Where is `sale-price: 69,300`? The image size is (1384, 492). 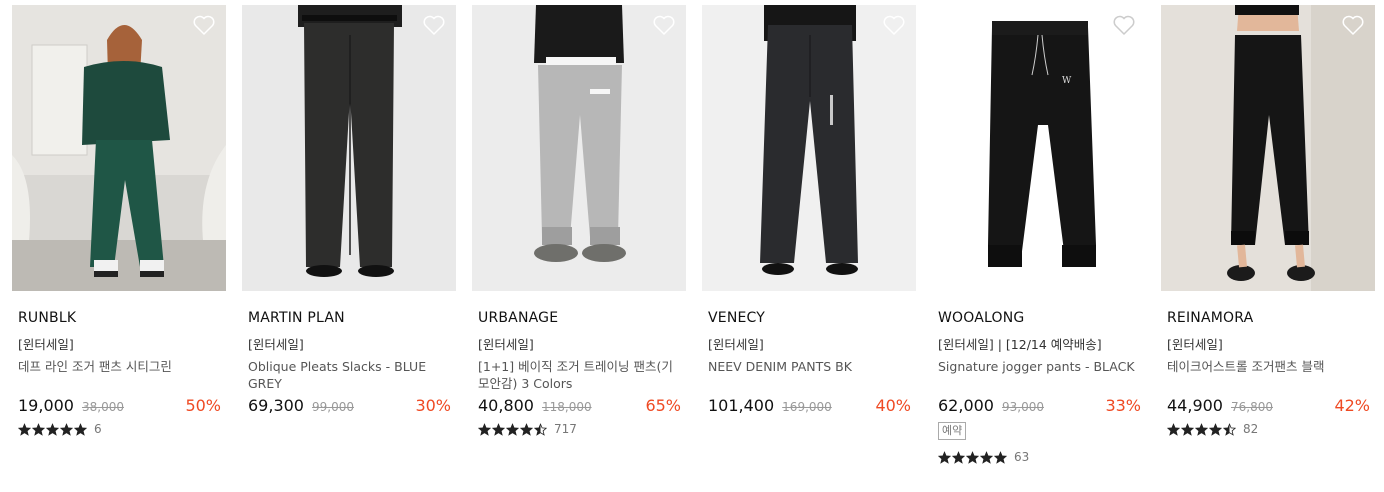 sale-price: 69,300 is located at coordinates (276, 405).